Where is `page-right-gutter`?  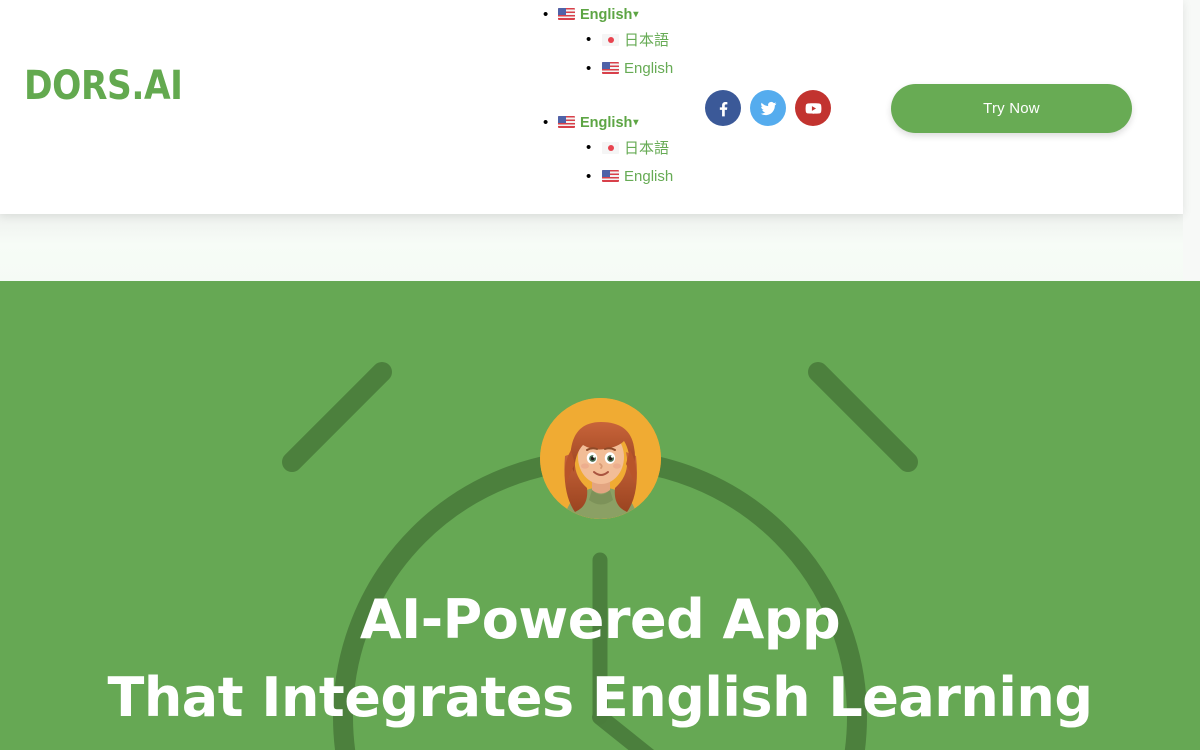
page-right-gutter is located at coordinates (1191, 140).